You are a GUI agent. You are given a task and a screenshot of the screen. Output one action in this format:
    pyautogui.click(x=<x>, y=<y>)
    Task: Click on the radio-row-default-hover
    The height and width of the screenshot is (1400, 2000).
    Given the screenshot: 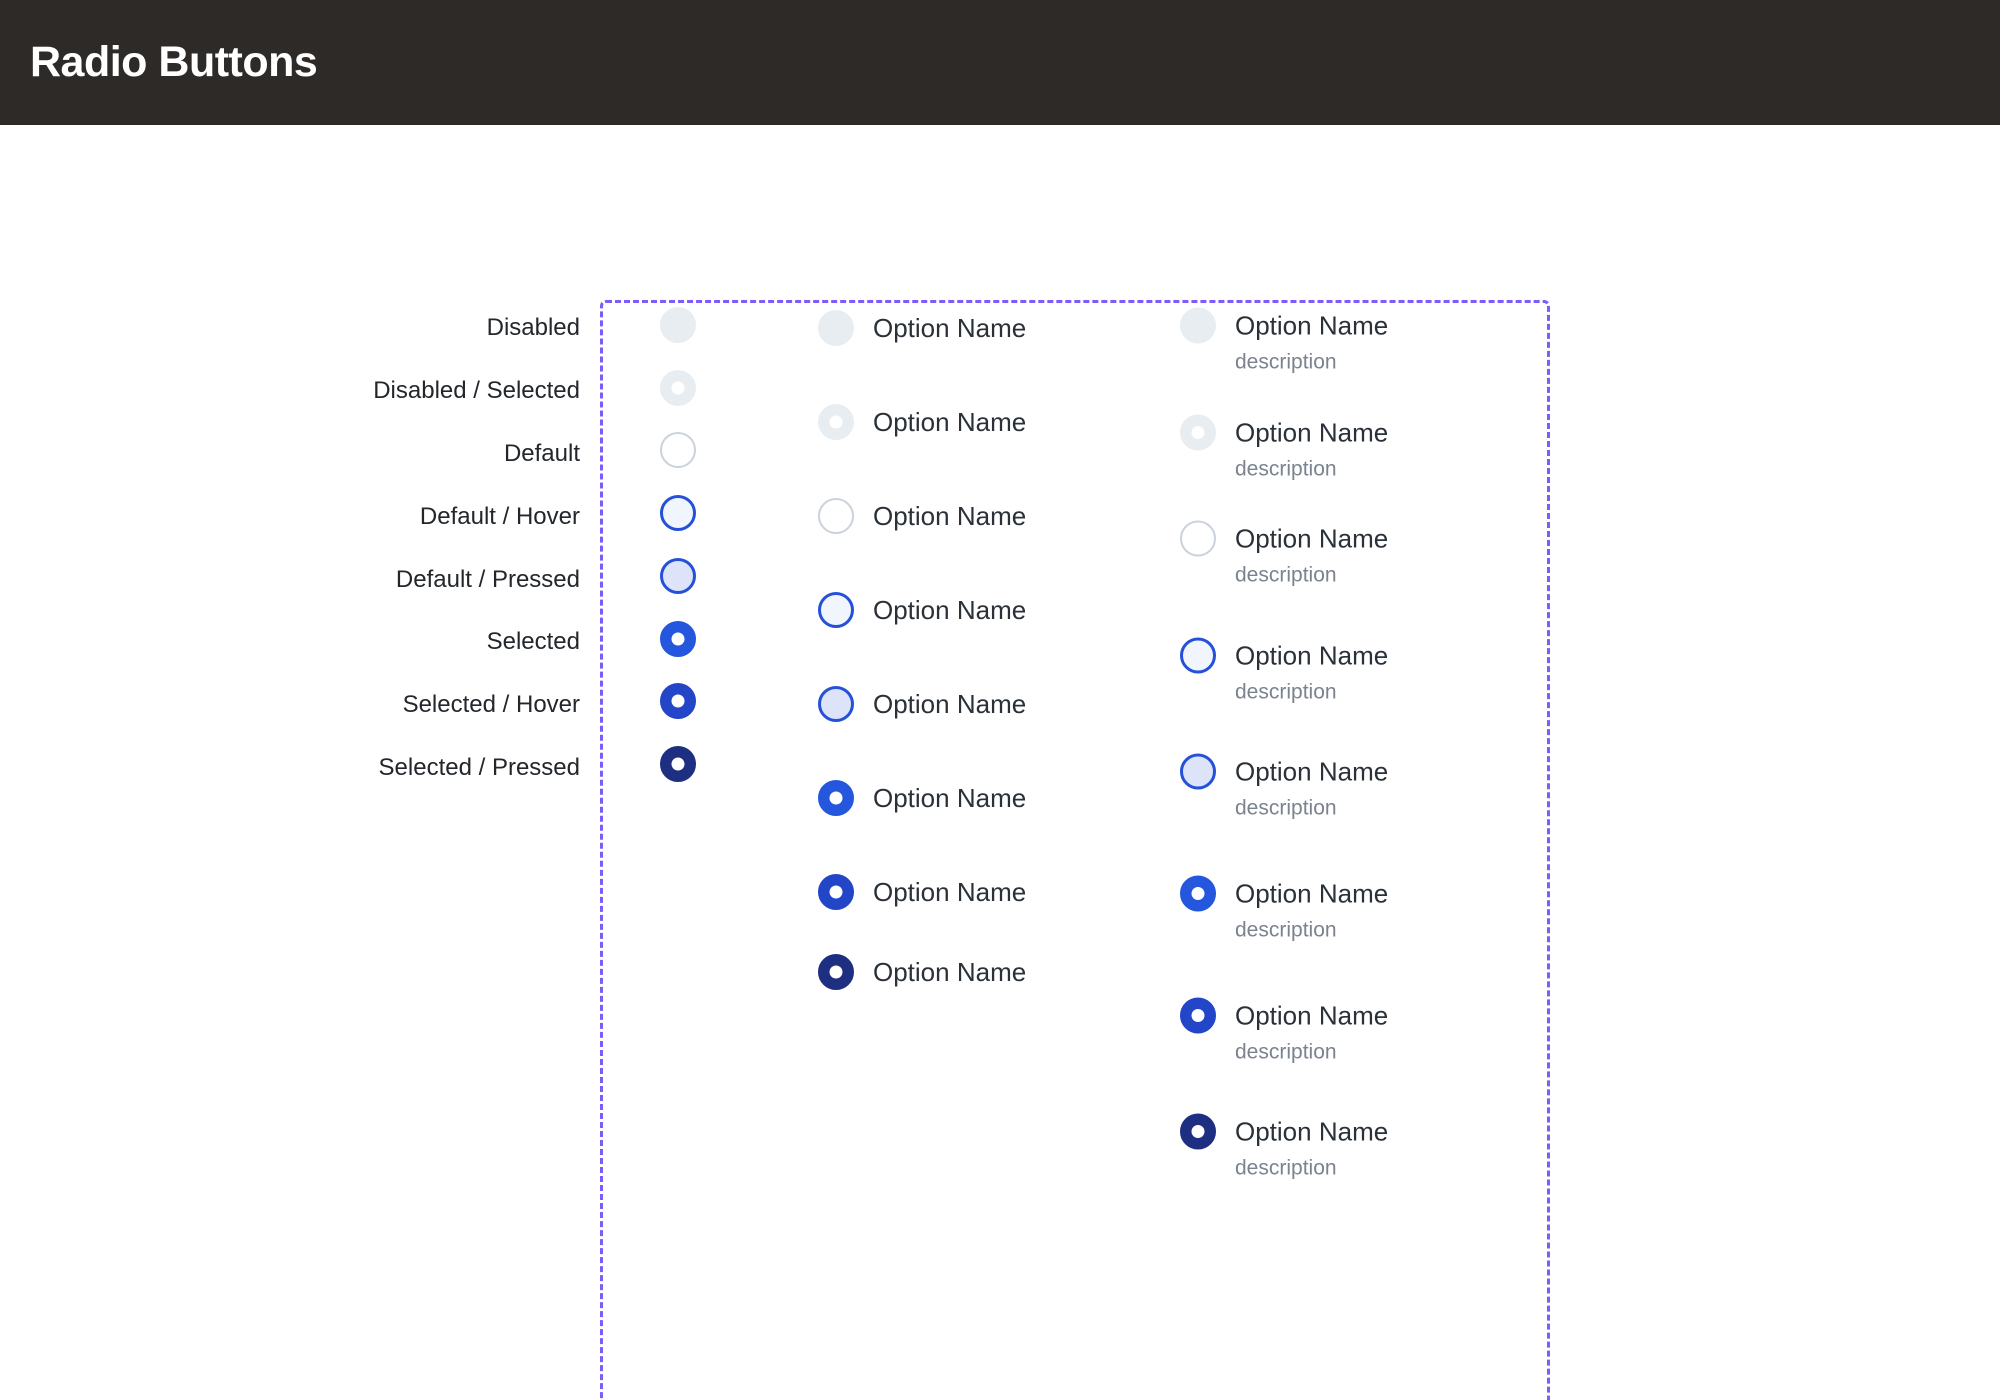 What is the action you would take?
    pyautogui.click(x=678, y=513)
    